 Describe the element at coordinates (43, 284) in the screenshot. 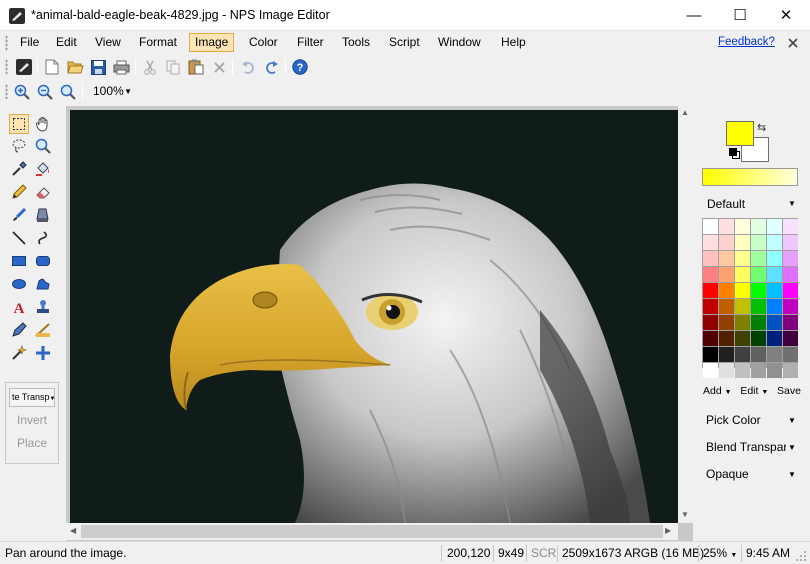

I see `freeform-shape-icon` at that location.